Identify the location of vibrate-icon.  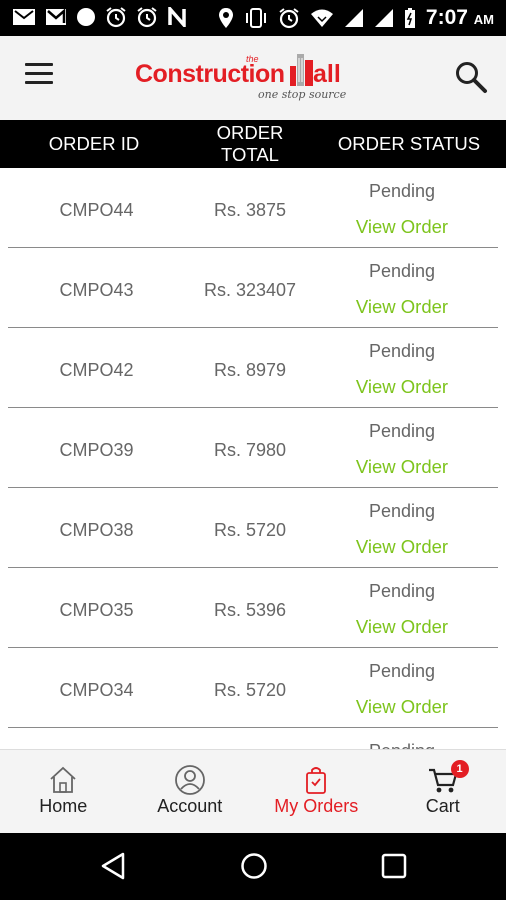
(255, 18).